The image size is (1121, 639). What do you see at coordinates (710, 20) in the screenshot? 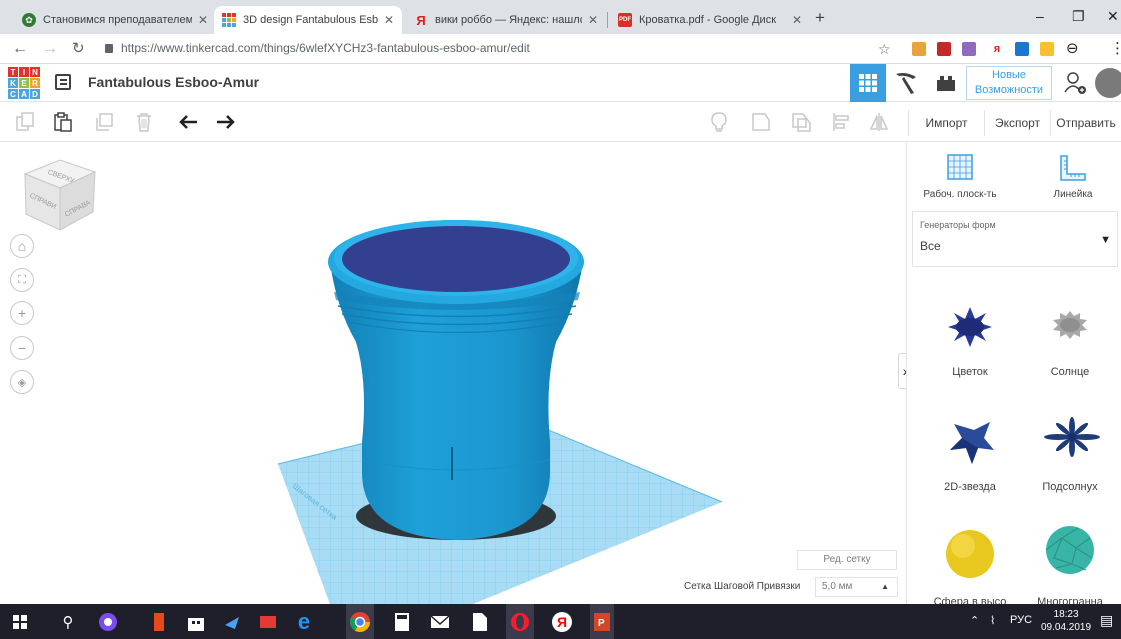
I see `tab-pdf: PDF Кроватка.pdf - Google Диск ✕` at bounding box center [710, 20].